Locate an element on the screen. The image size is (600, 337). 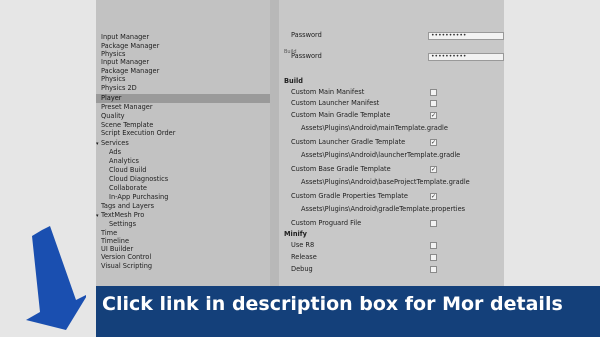
sidebar-item-settings: Settings is located at coordinates (183, 224).